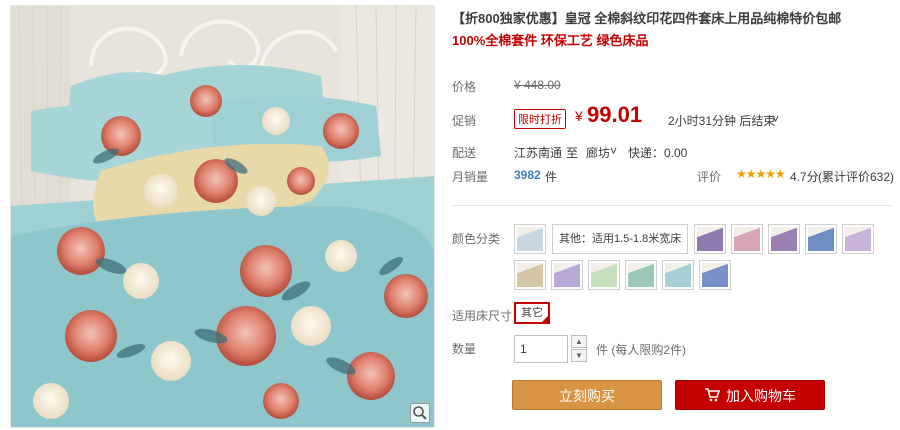 Image resolution: width=900 pixels, height=430 pixels. I want to click on monthly-sales-label: 月销量, so click(470, 177).